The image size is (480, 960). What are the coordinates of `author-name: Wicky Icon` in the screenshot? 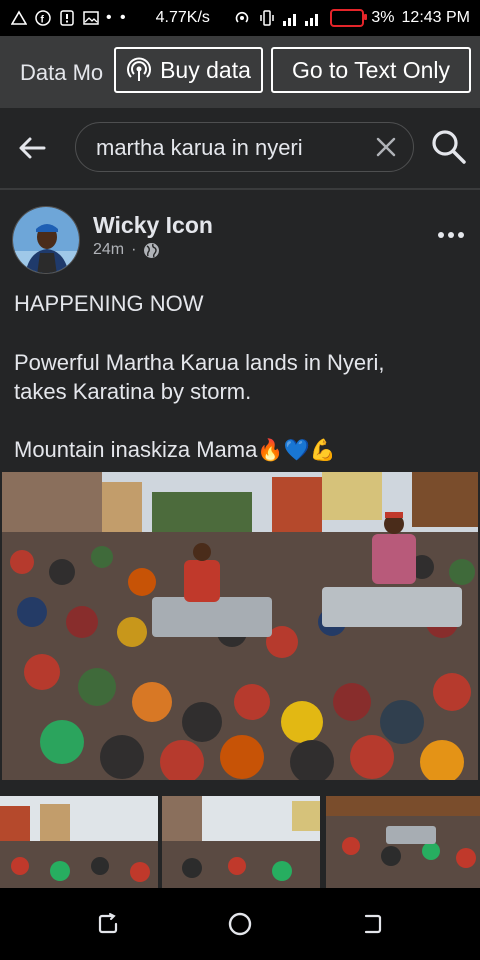 It's located at (153, 225).